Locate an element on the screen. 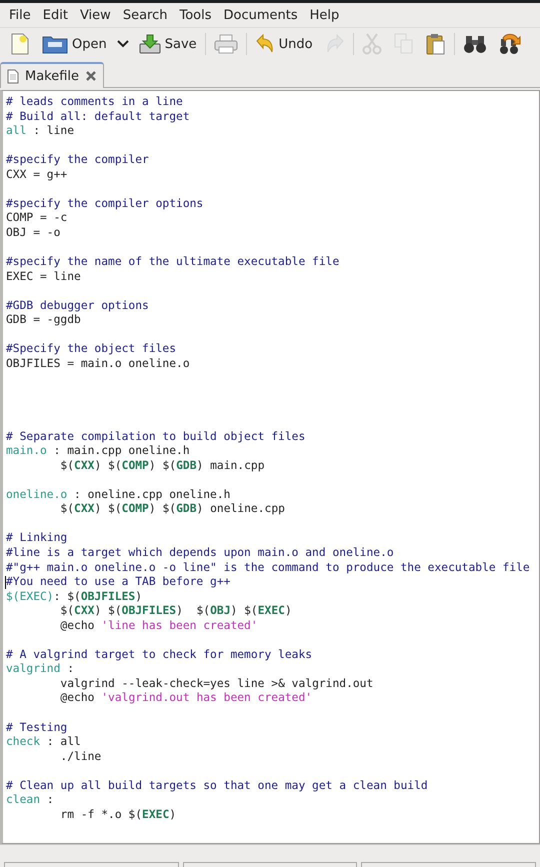 The height and width of the screenshot is (867, 540). code-line: @echo 'line has been created' is located at coordinates (158, 626).